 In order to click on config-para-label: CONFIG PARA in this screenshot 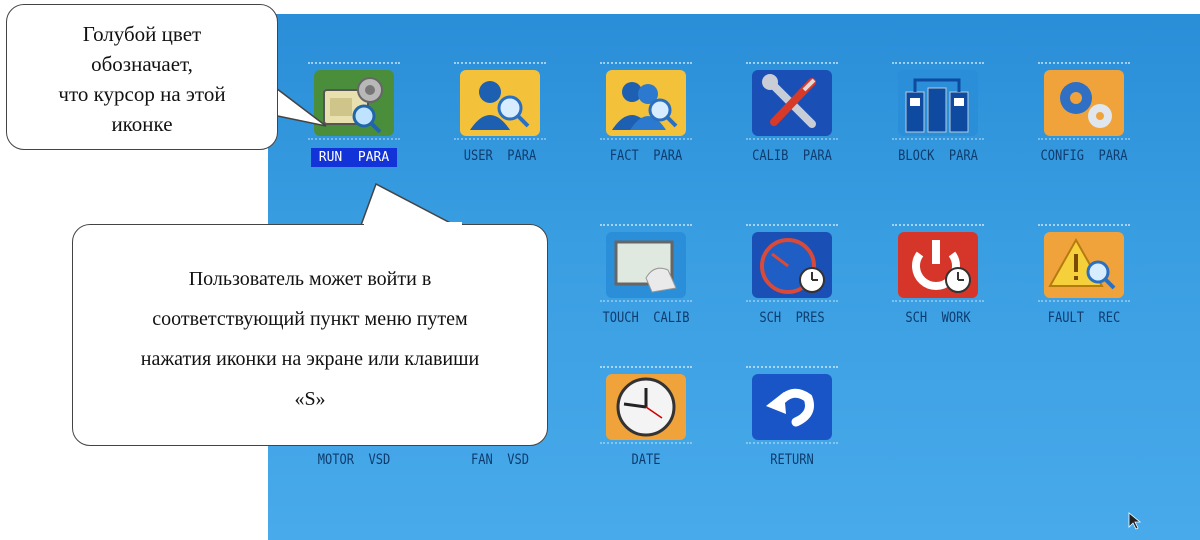, I will do `click(1084, 156)`.